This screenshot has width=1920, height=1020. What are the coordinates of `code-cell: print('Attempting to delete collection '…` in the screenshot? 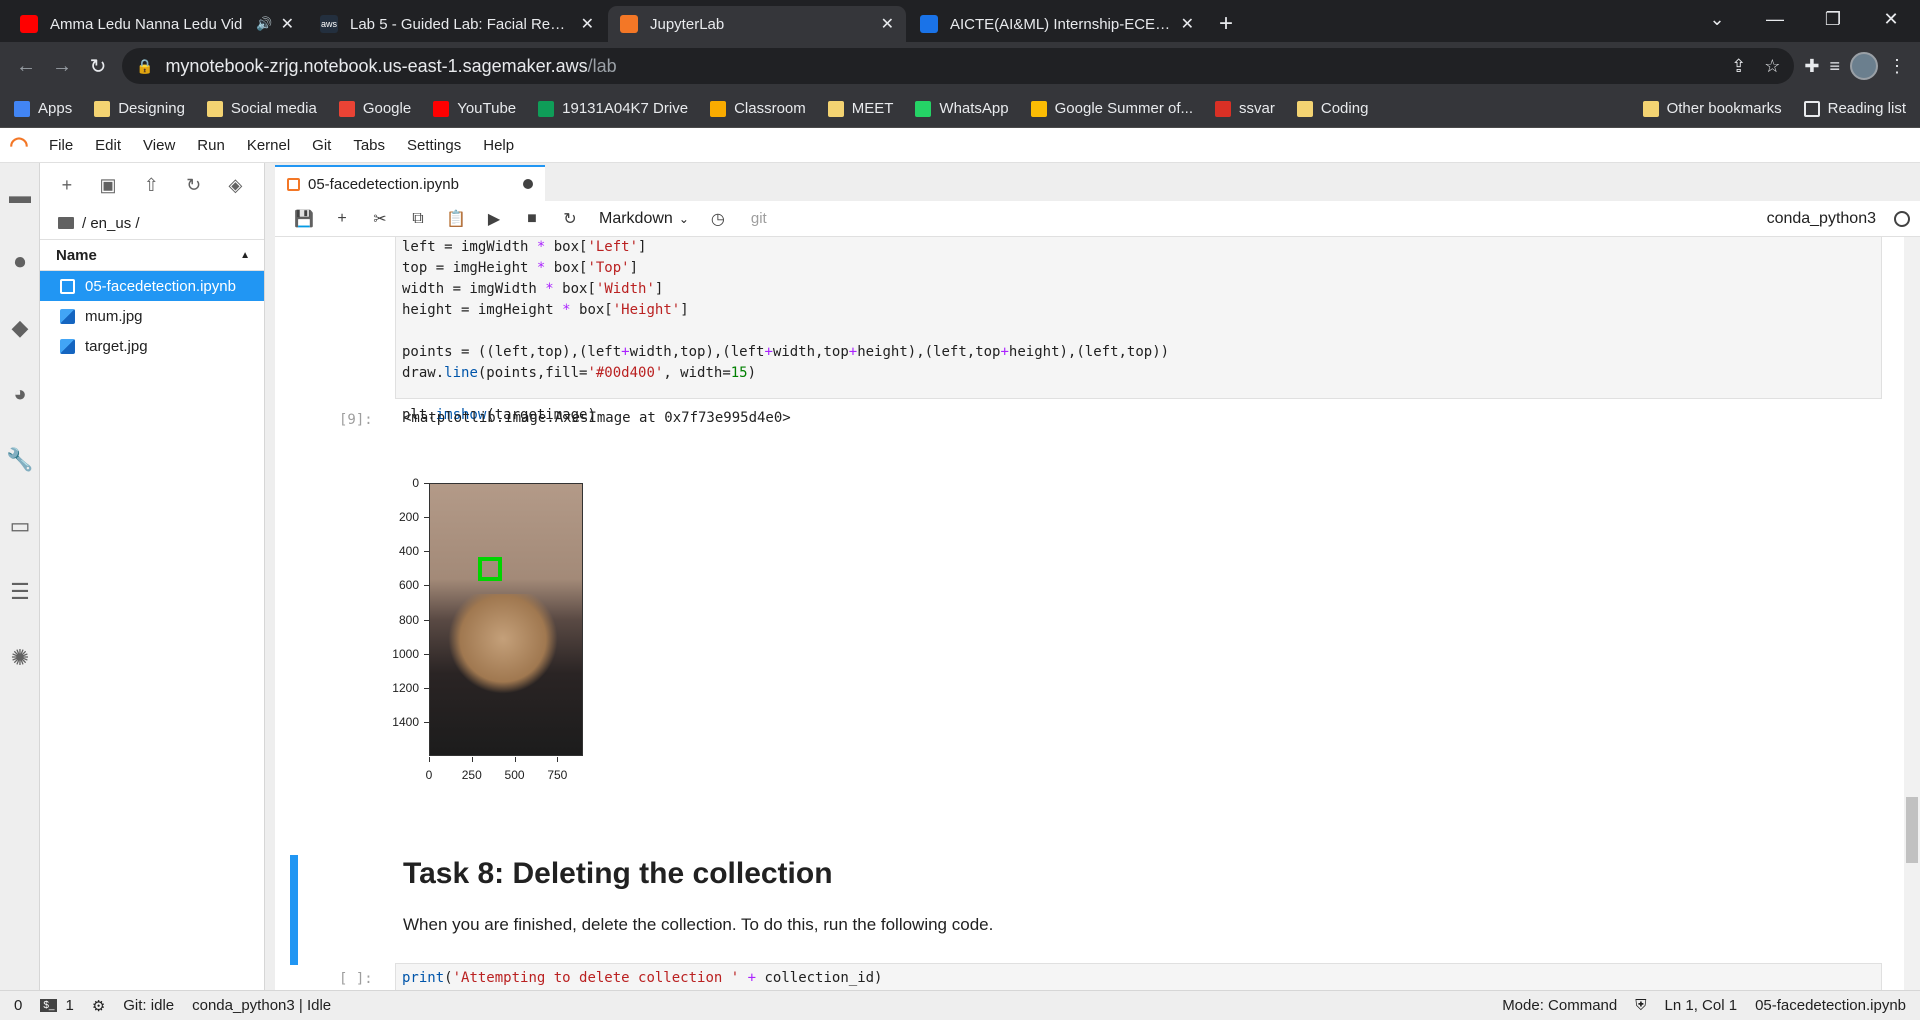 It's located at (1138, 976).